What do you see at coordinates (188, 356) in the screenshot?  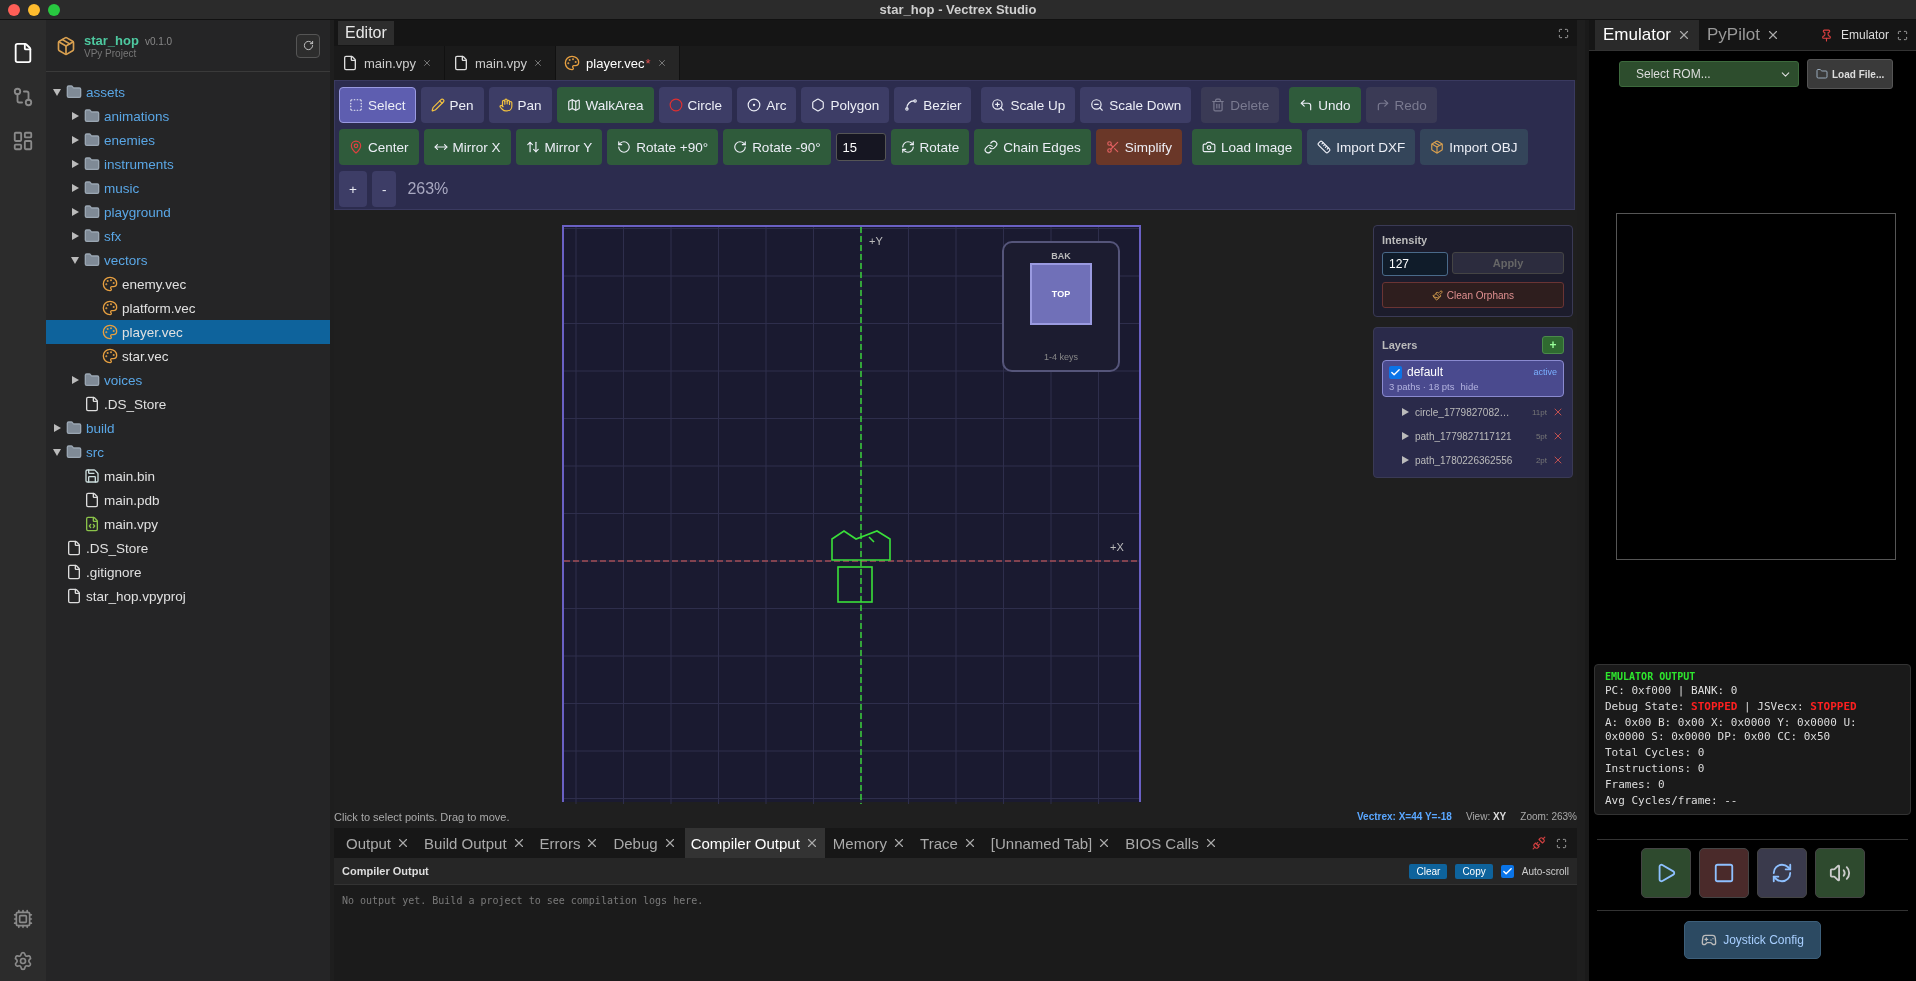 I see `file-tree-item: star.vec` at bounding box center [188, 356].